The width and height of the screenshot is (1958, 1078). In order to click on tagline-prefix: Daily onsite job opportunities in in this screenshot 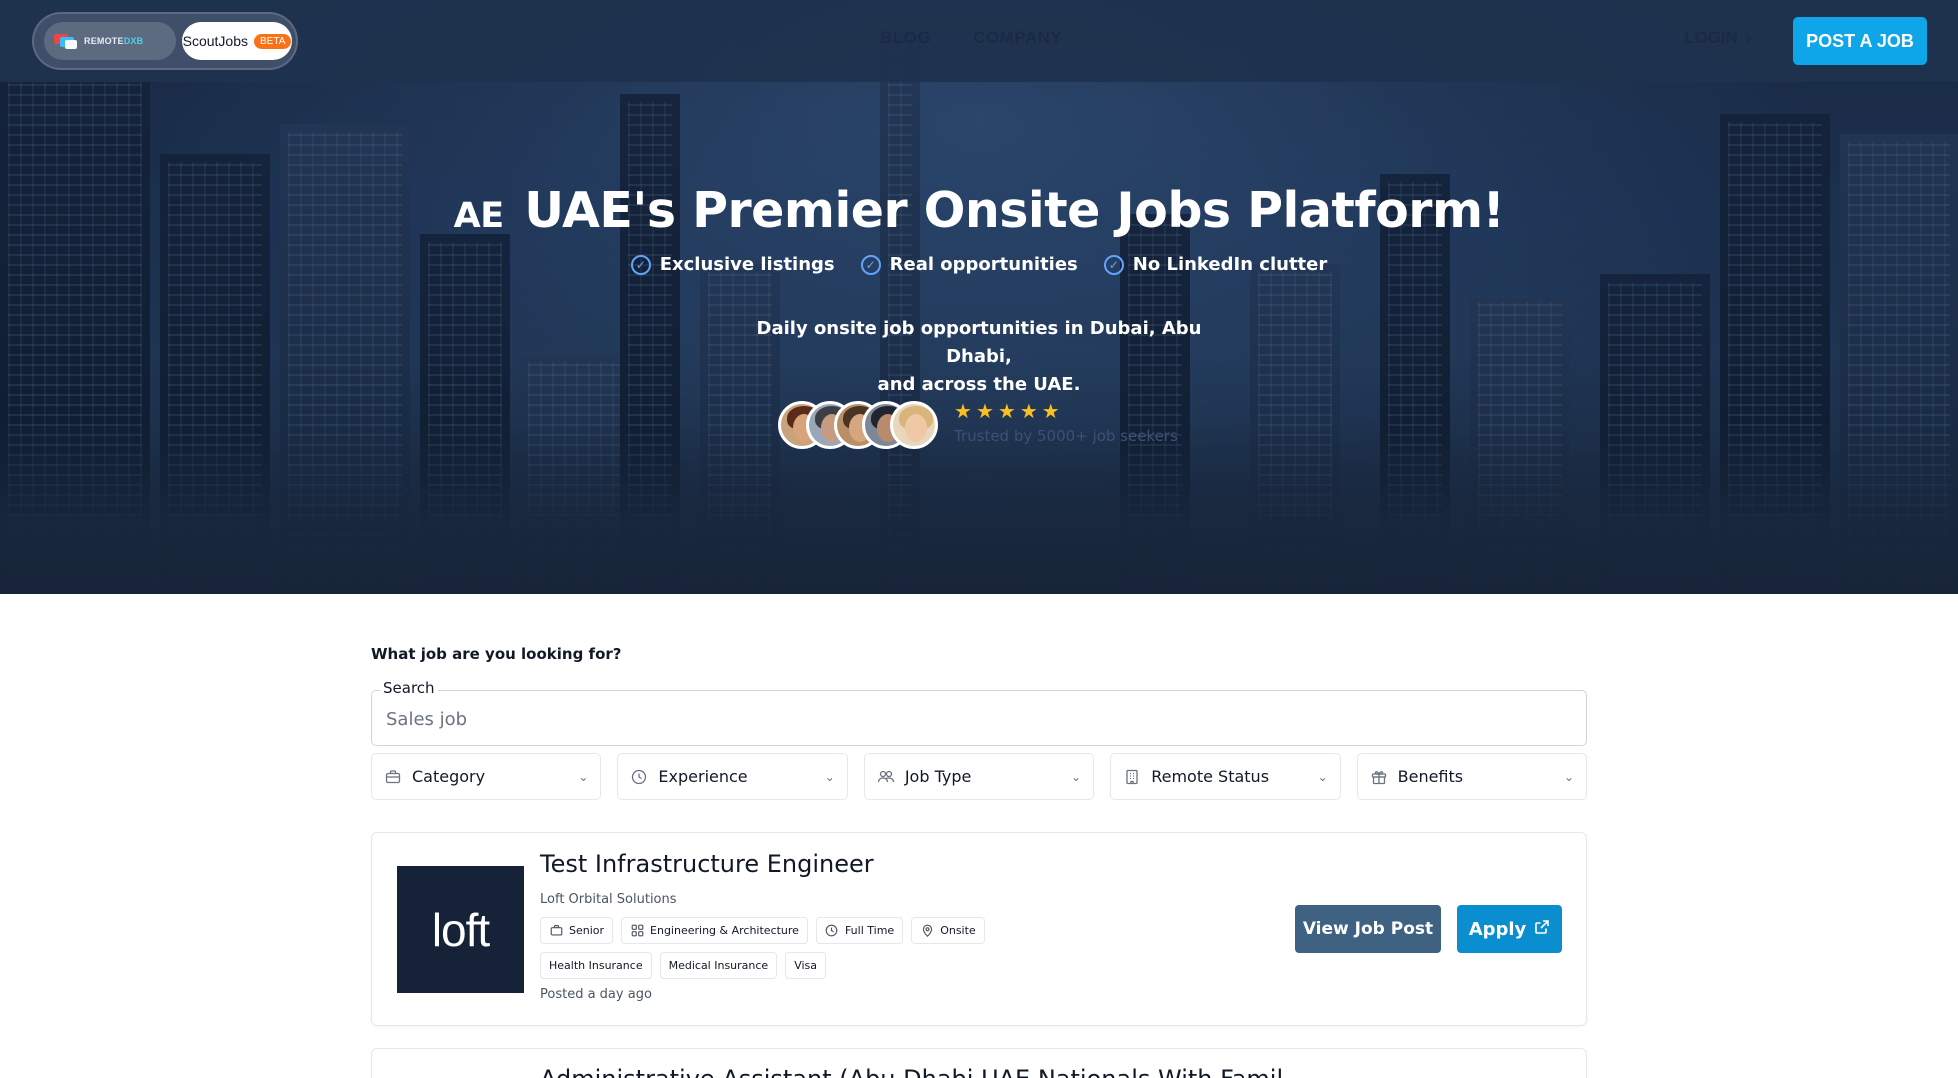, I will do `click(923, 328)`.